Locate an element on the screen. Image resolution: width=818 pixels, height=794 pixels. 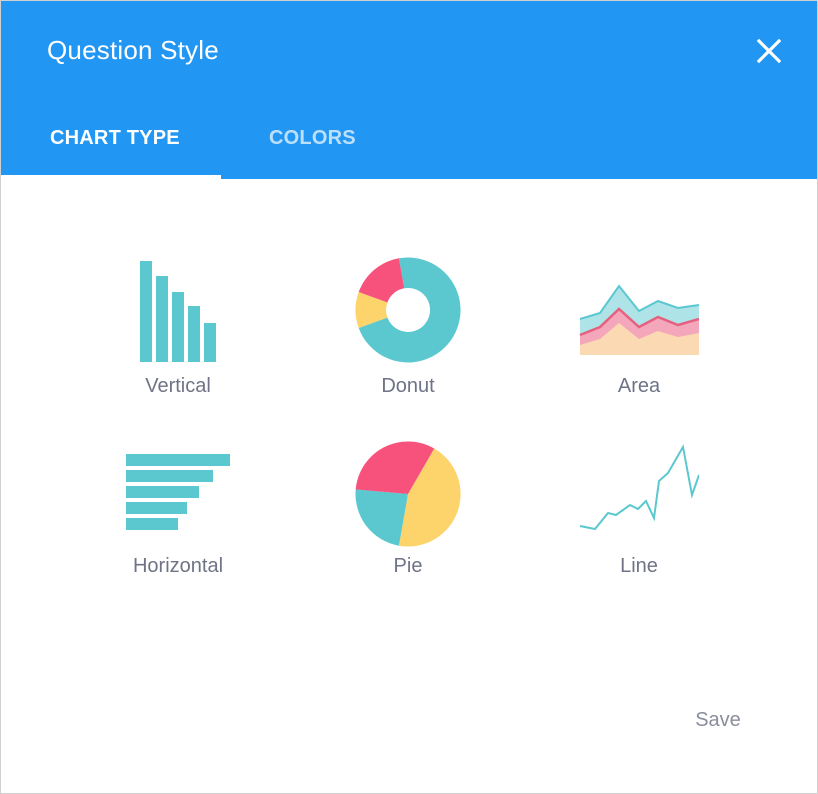
chart-option-area: Area is located at coordinates (639, 338).